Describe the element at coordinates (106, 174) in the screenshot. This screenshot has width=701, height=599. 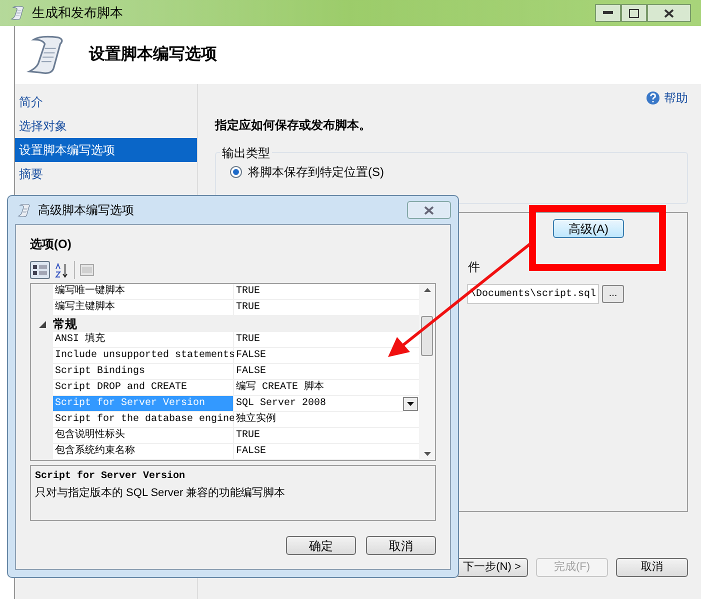
I see `sidebar-item: 摘要` at that location.